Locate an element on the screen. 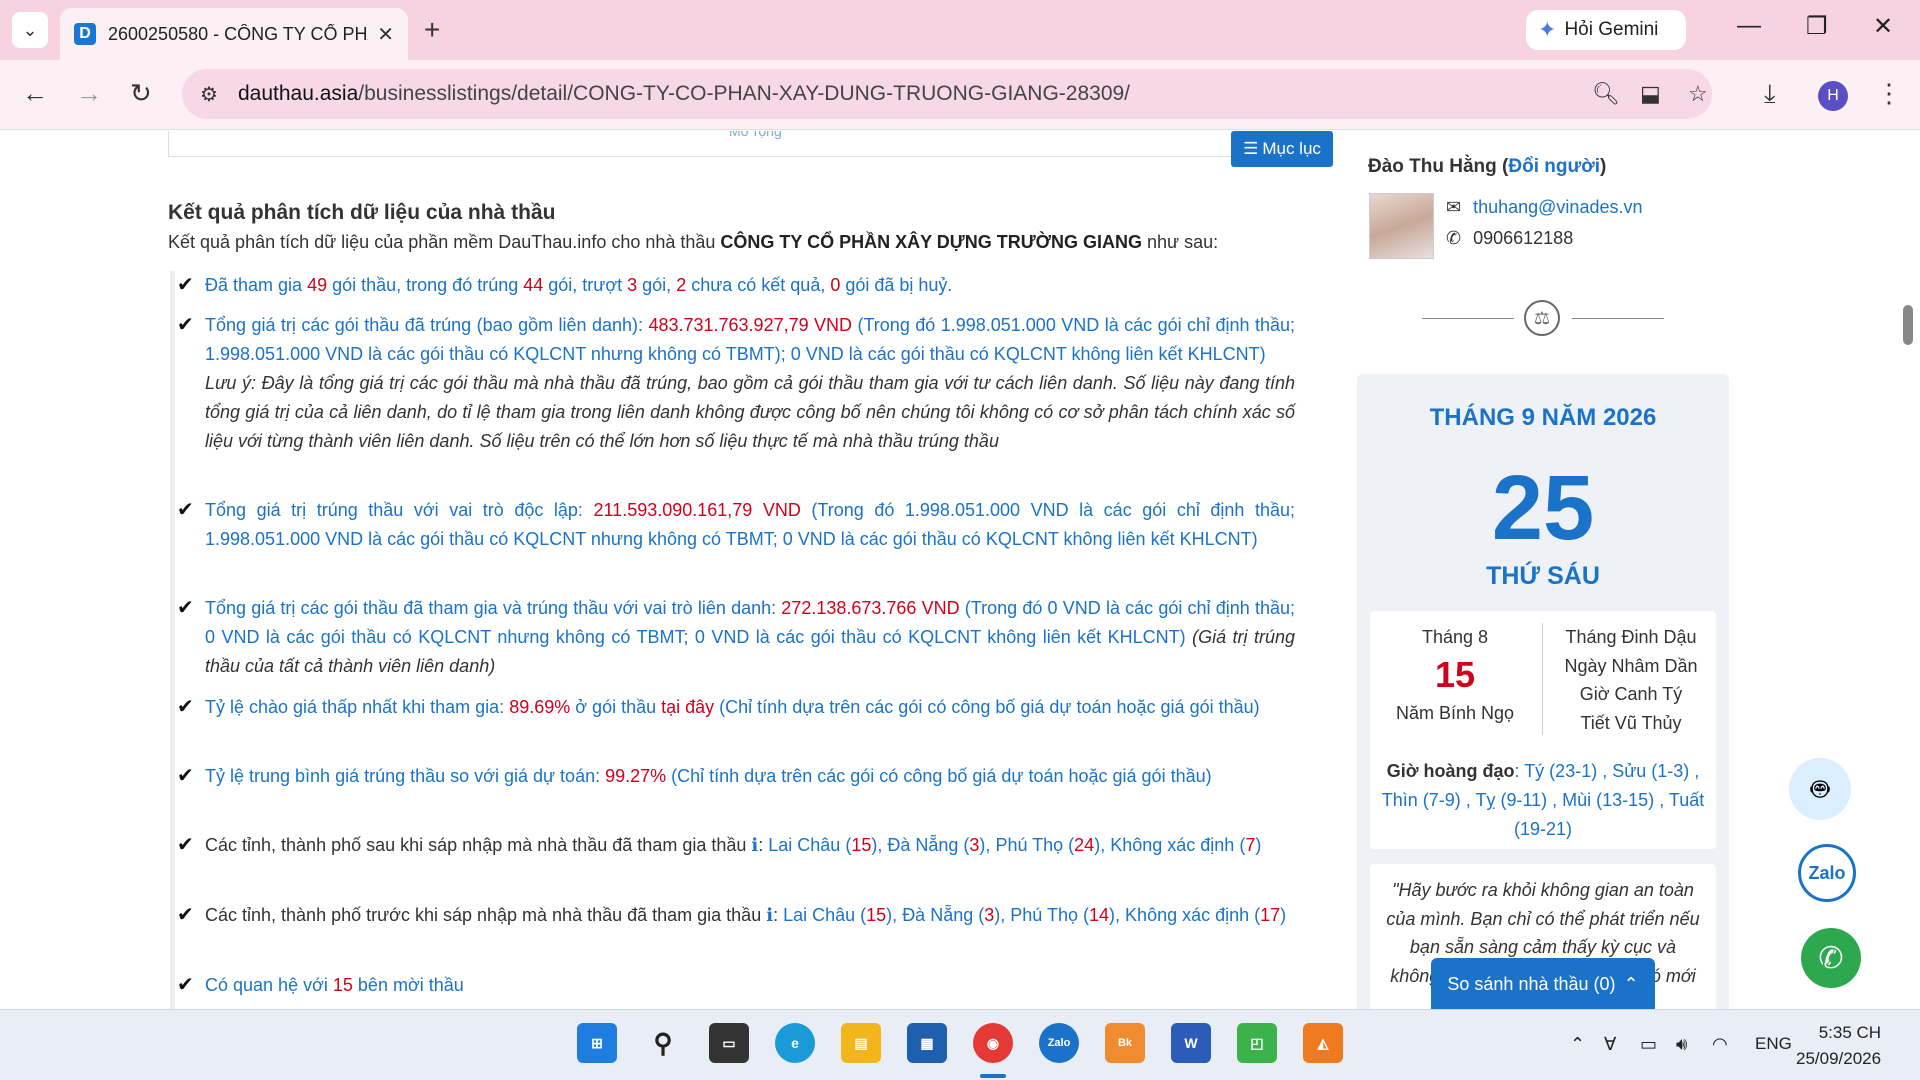 The height and width of the screenshot is (1080, 1920). window-close-icon: ✕ is located at coordinates (1883, 26).